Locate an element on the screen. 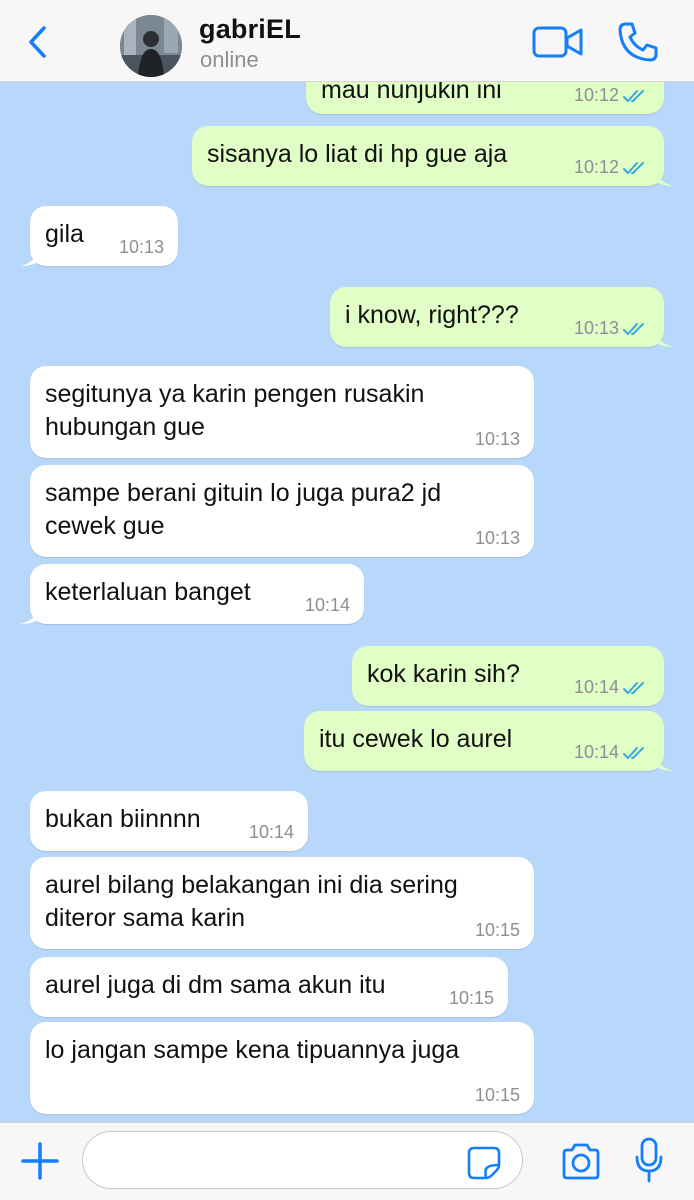 The width and height of the screenshot is (694, 1200). chat-header: gabriEL online is located at coordinates (347, 41).